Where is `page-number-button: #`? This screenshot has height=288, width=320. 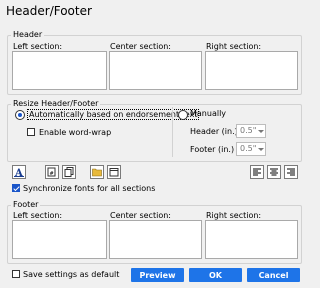 page-number-button: # is located at coordinates (52, 172).